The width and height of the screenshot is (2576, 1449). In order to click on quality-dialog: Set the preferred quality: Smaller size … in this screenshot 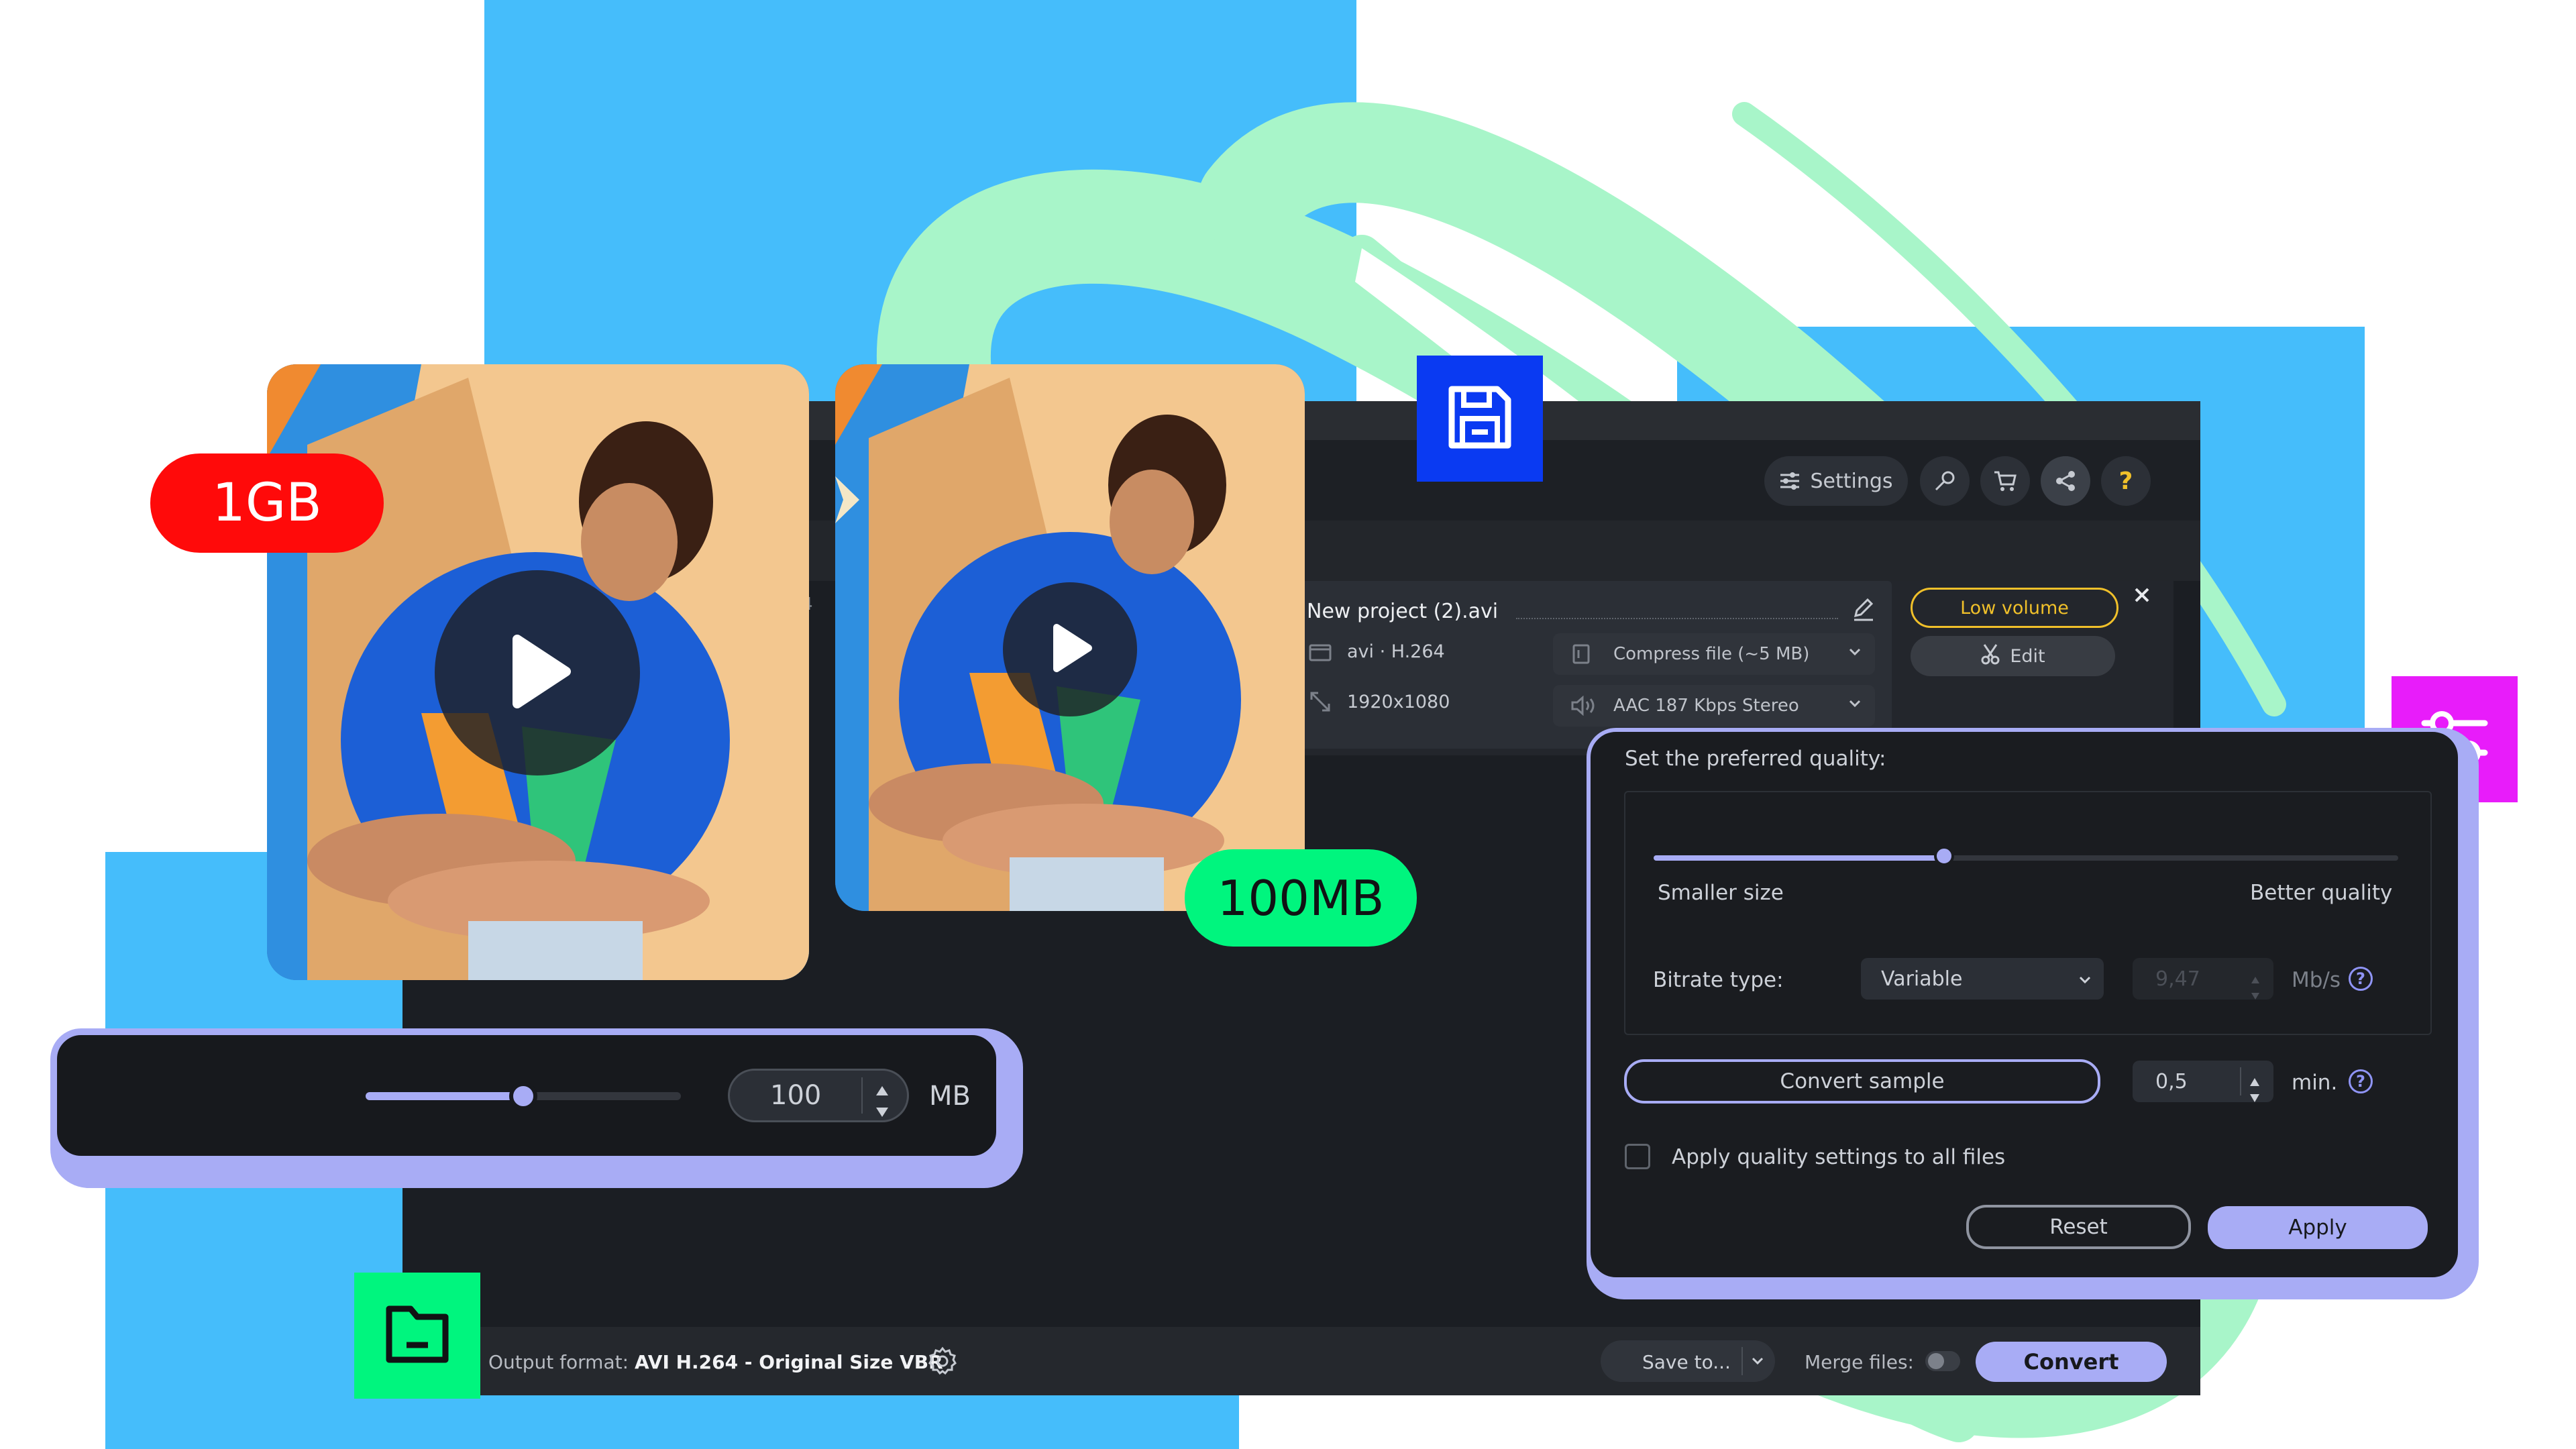, I will do `click(2024, 1004)`.